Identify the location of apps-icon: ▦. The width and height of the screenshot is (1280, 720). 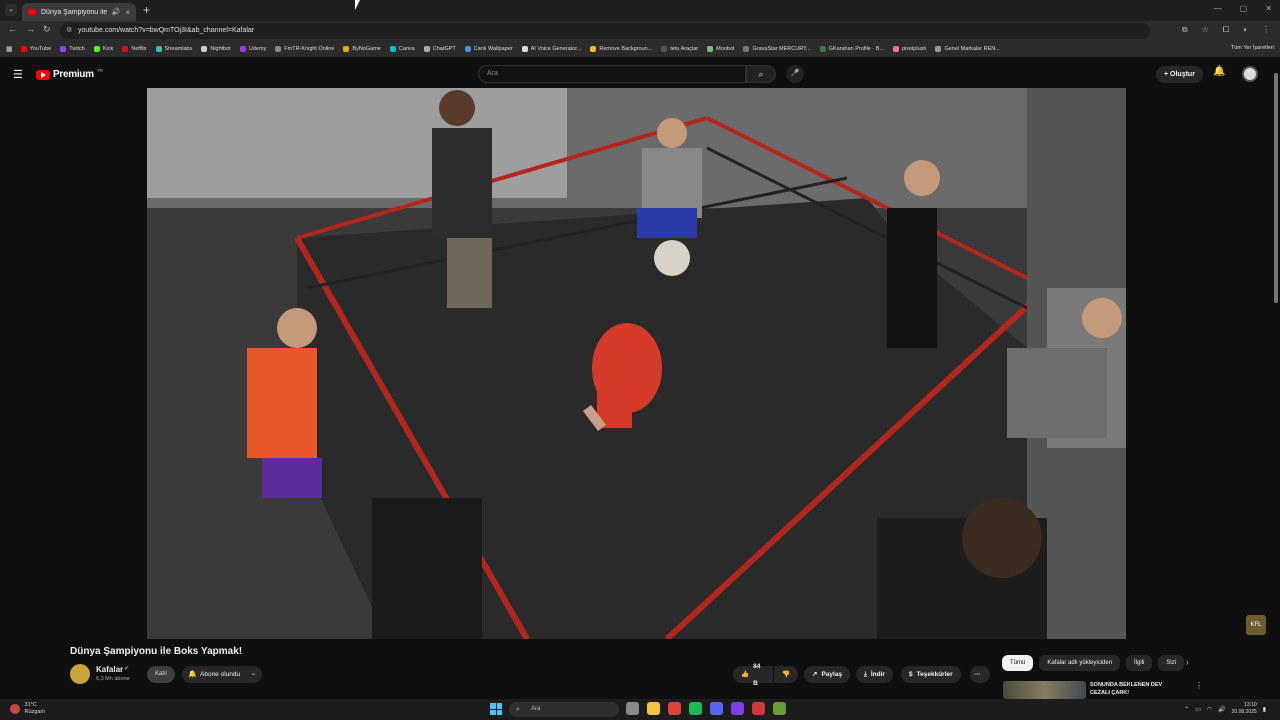
(9, 49).